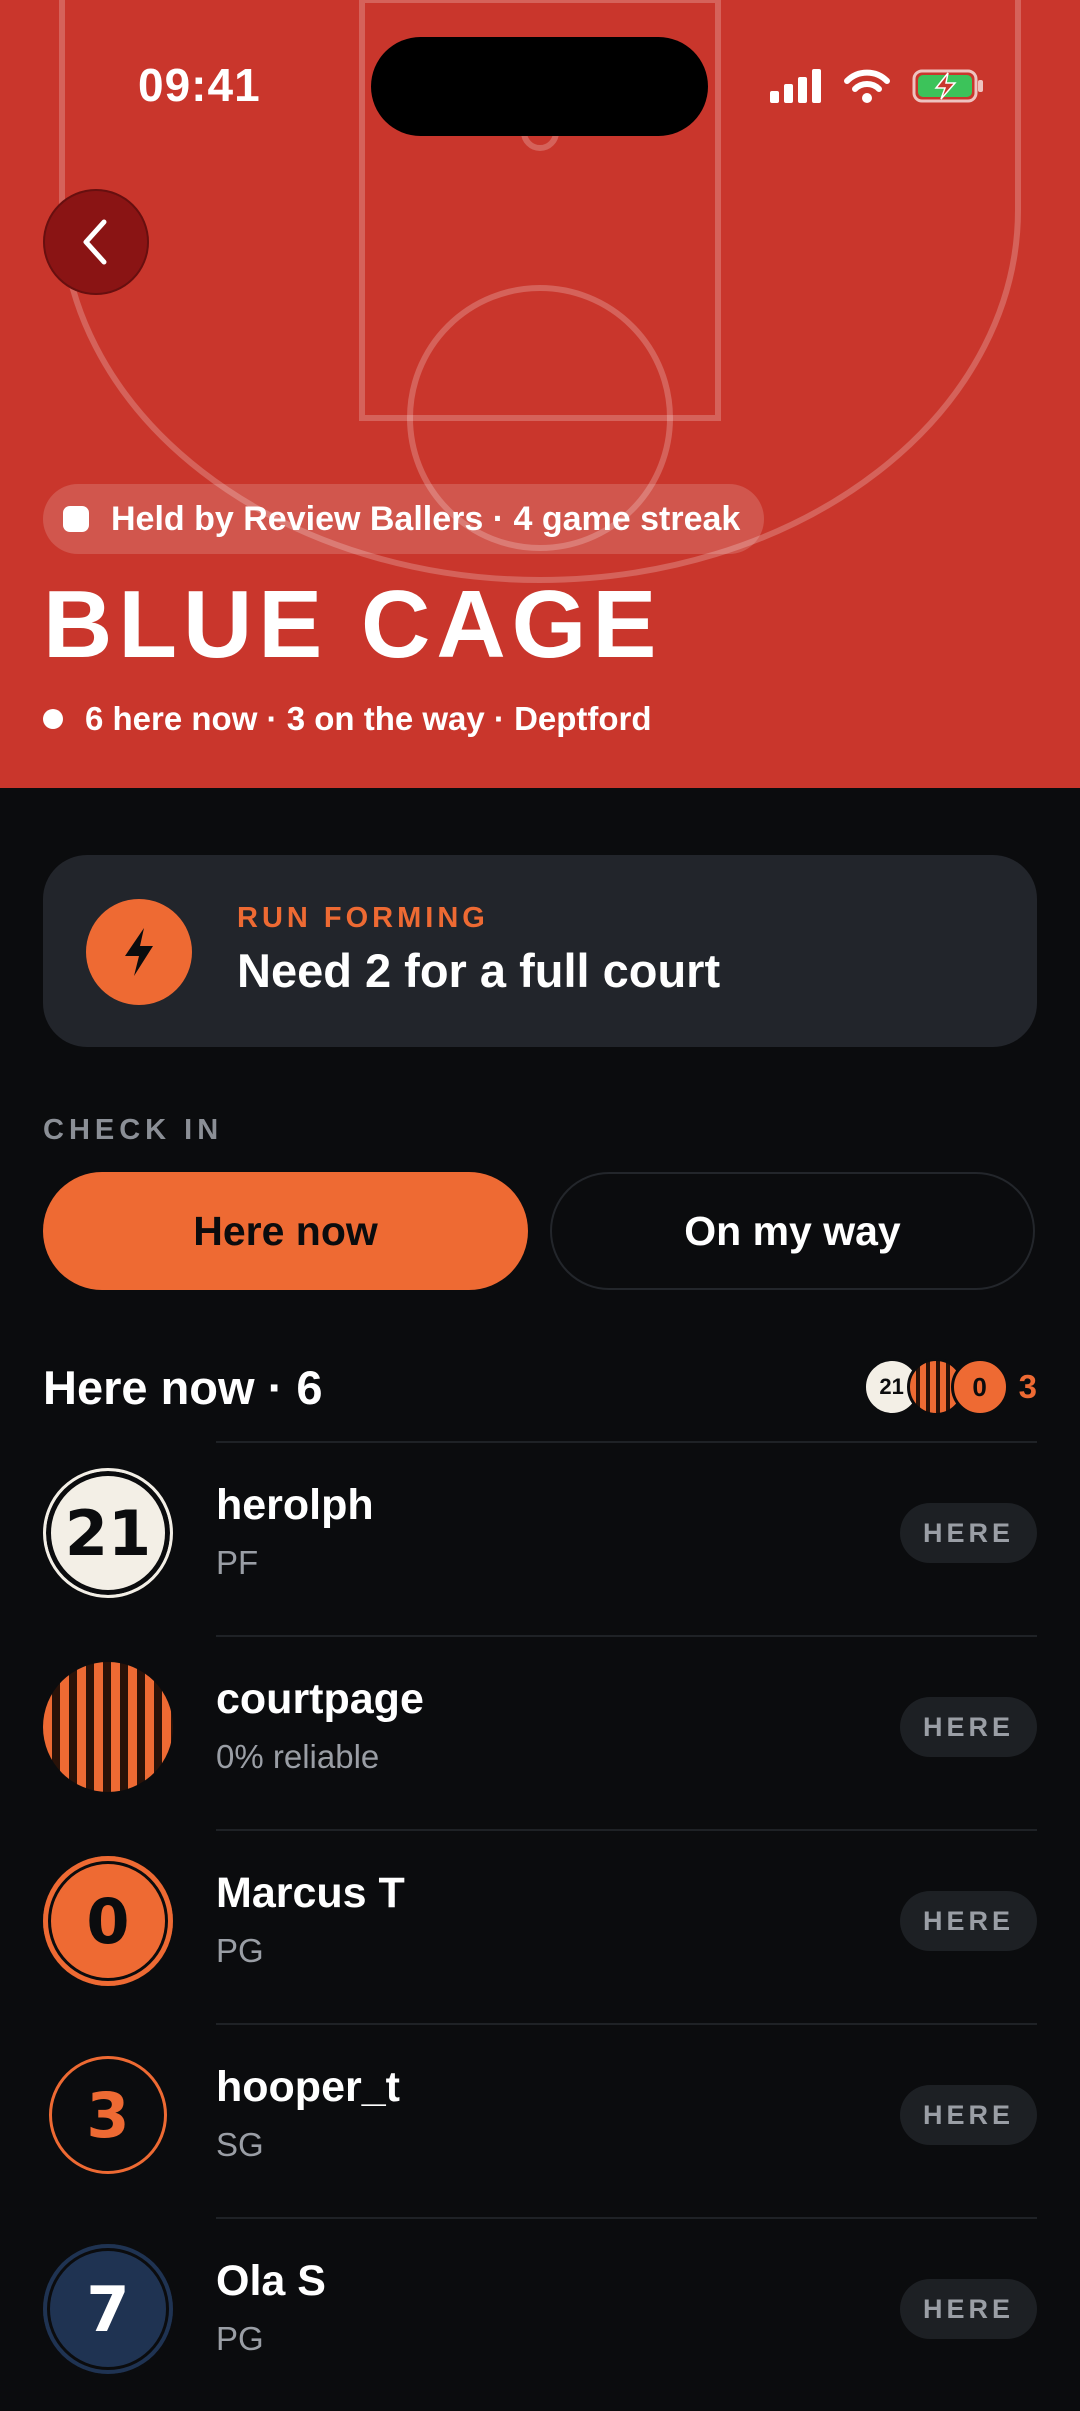 This screenshot has width=1080, height=2411. Describe the element at coordinates (285, 1231) in the screenshot. I see `here-now-button: Here now` at that location.